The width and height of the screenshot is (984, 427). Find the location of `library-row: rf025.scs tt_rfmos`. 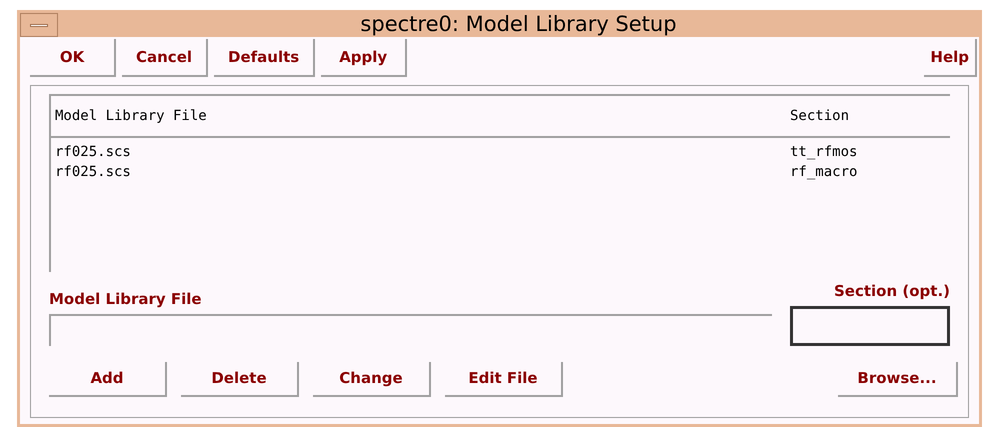

library-row: rf025.scs tt_rfmos is located at coordinates (500, 152).